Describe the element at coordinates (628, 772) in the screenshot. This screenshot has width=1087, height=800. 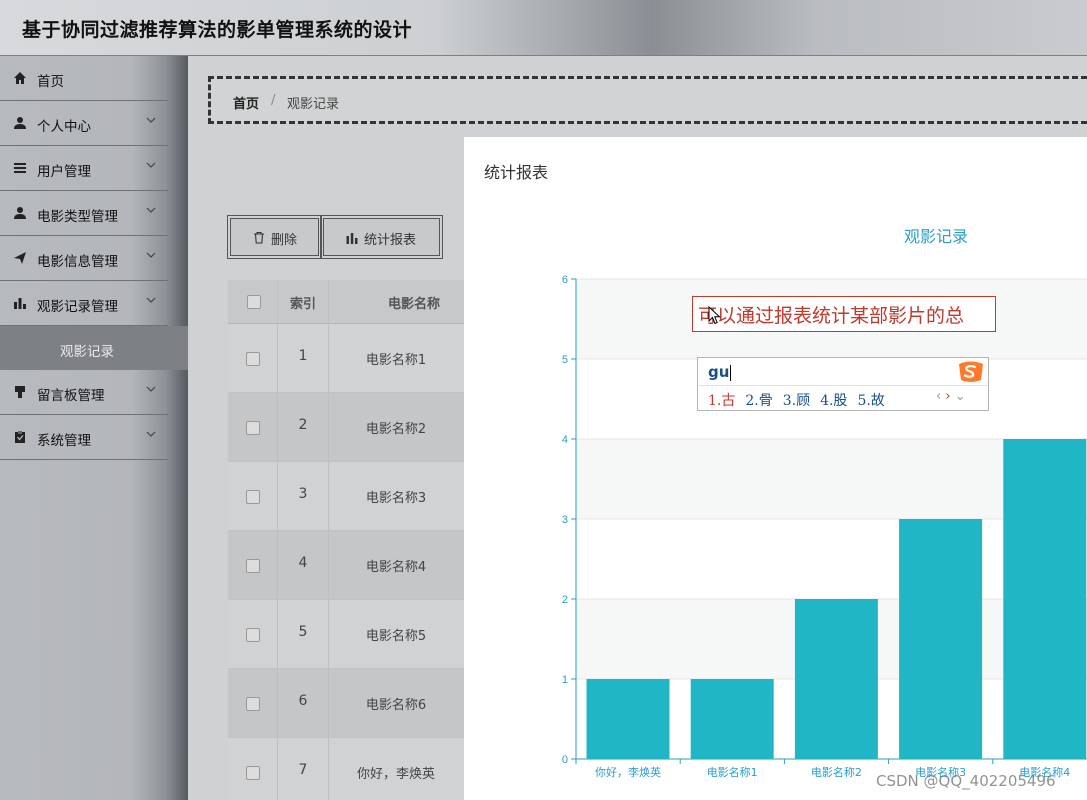
I see `x-tick-label: 你好，李焕英` at that location.